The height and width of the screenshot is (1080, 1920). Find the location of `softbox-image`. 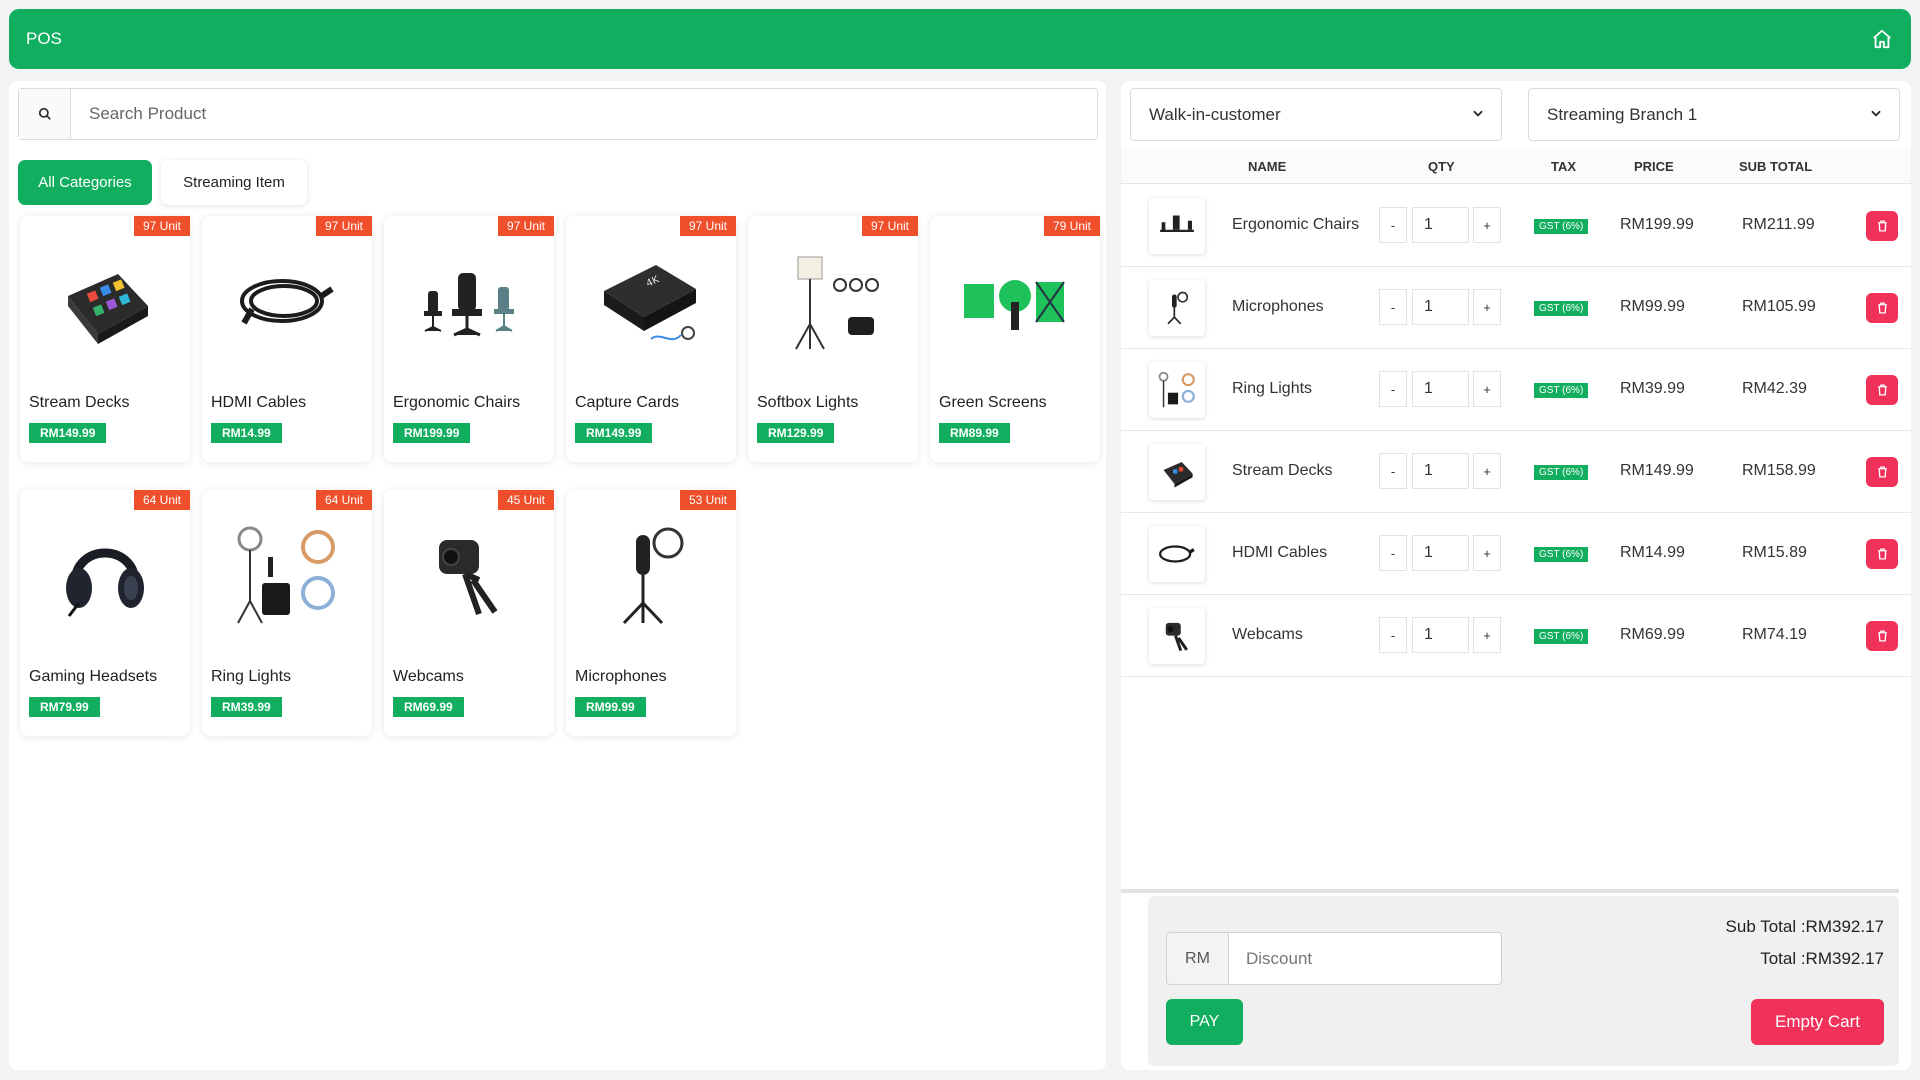

softbox-image is located at coordinates (833, 301).